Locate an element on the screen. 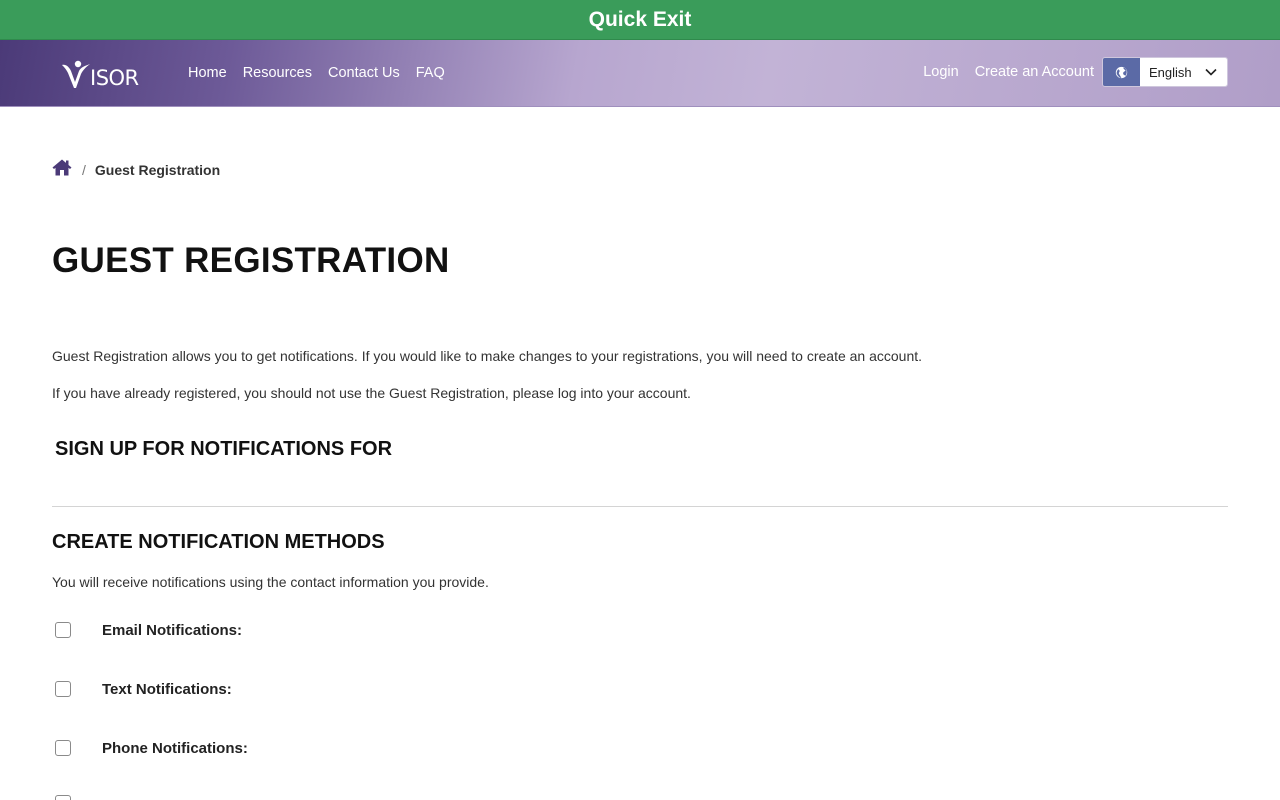  nav-resources-link: Resources is located at coordinates (277, 73).